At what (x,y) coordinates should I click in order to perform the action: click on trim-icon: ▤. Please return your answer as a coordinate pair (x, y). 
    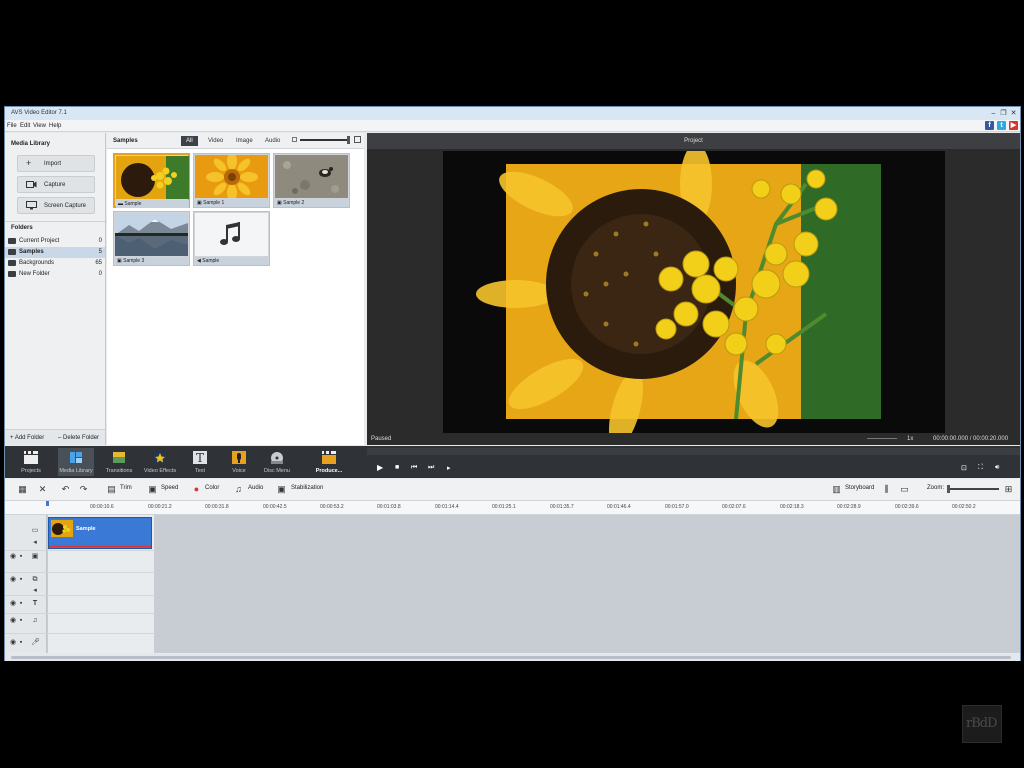
    Looking at the image, I should click on (111, 489).